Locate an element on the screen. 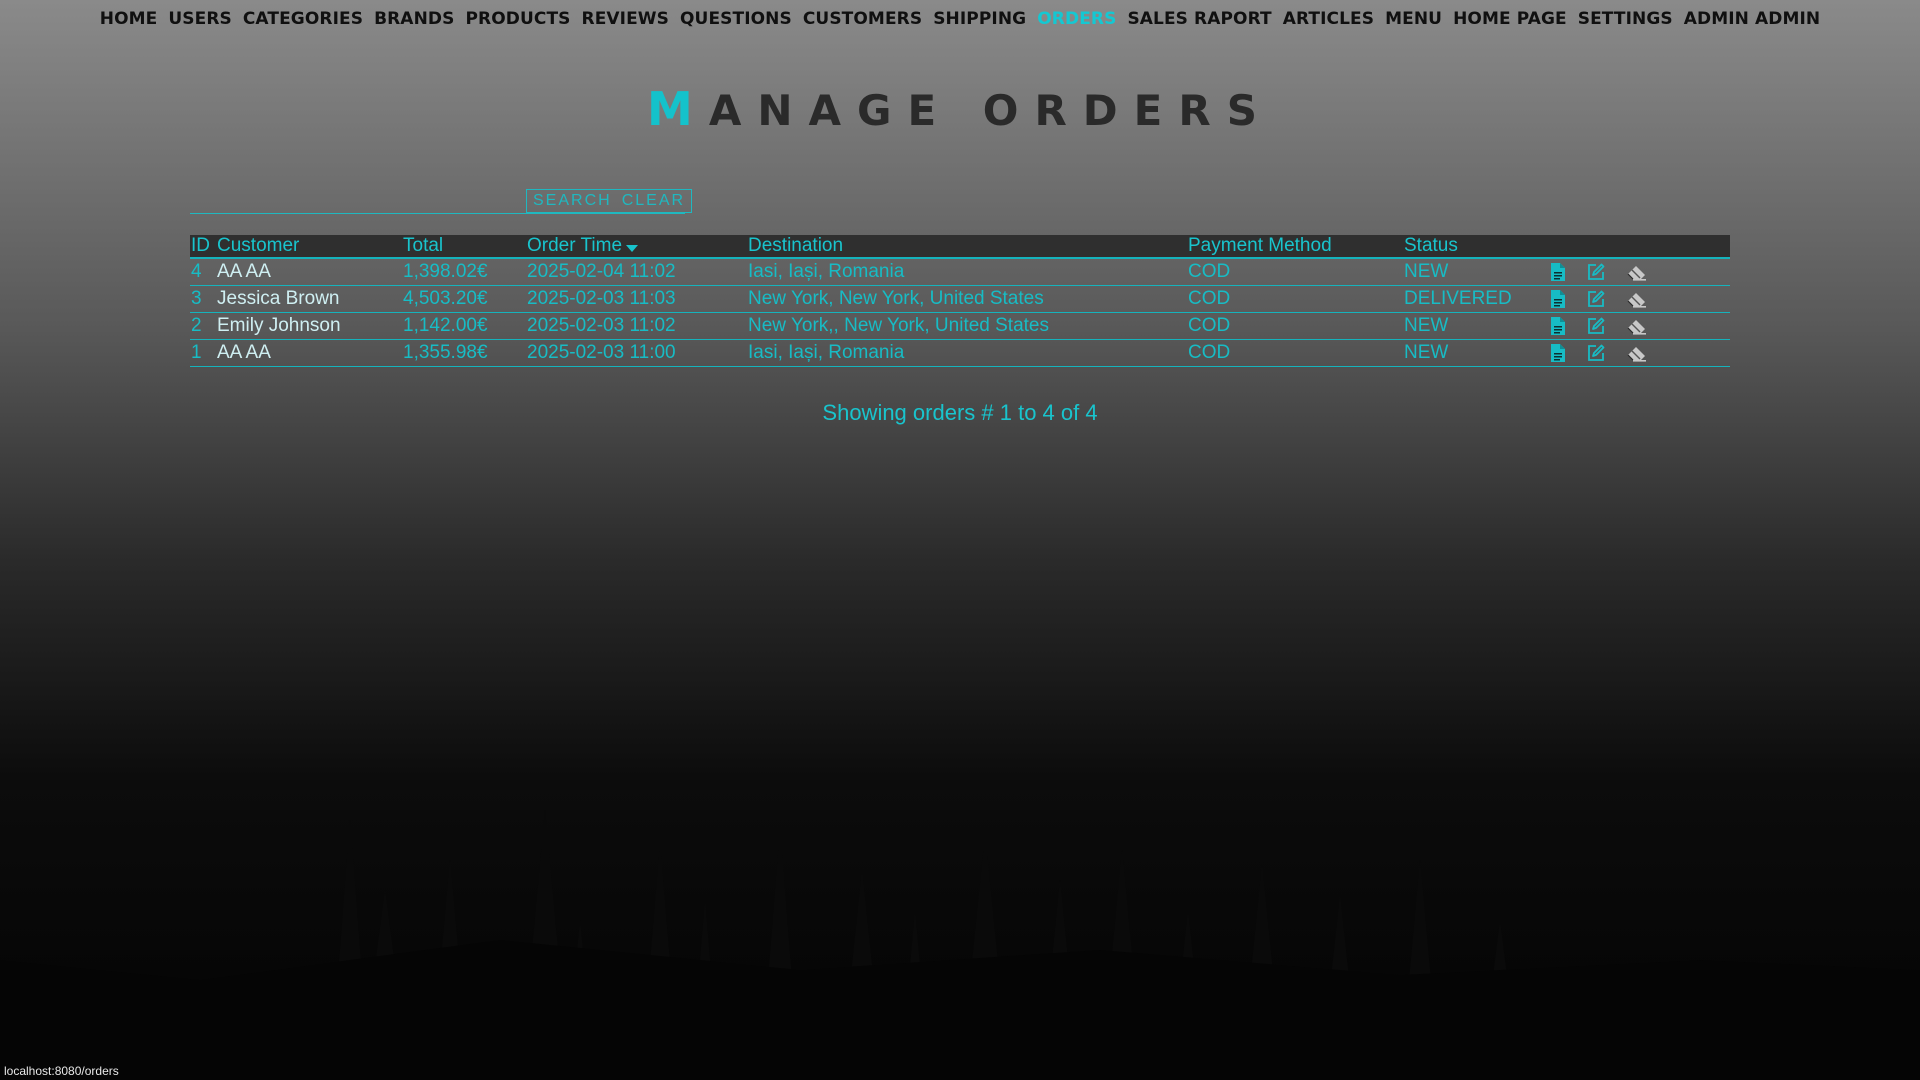 This screenshot has height=1080, width=1920. page-title-rest: anage orders is located at coordinates (990, 110).